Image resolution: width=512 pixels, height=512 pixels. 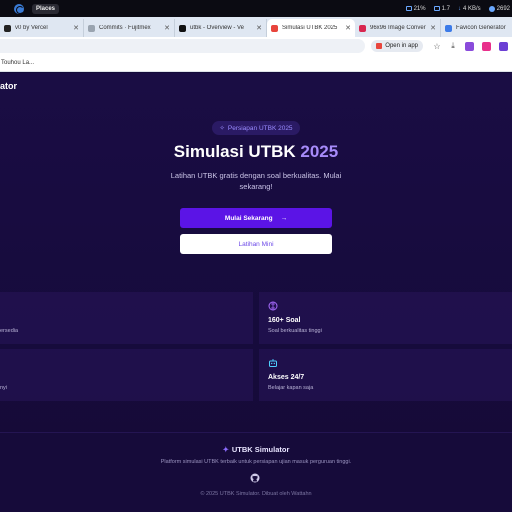 I want to click on github-favicon-icon, so click(x=91, y=28).